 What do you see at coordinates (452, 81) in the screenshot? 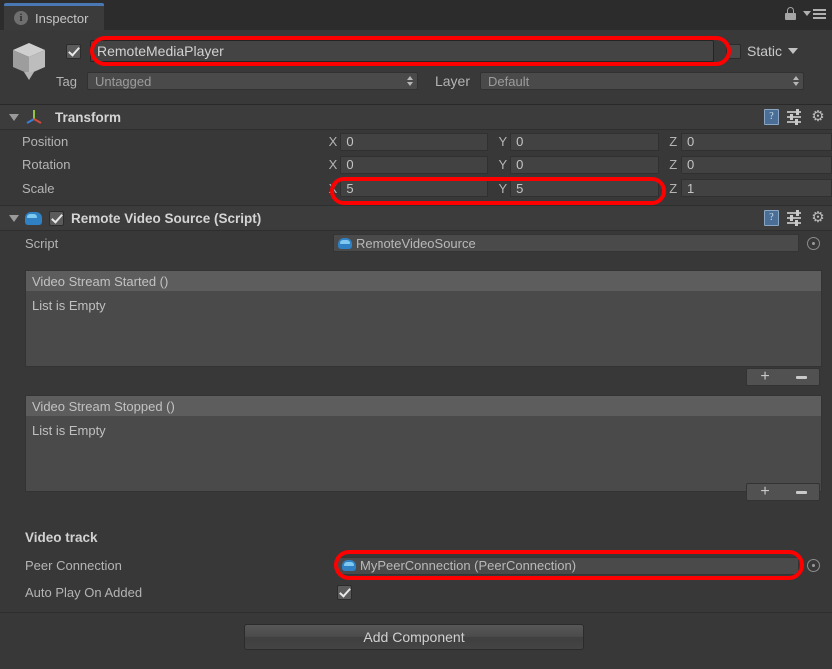
I see `layer-label: Layer` at bounding box center [452, 81].